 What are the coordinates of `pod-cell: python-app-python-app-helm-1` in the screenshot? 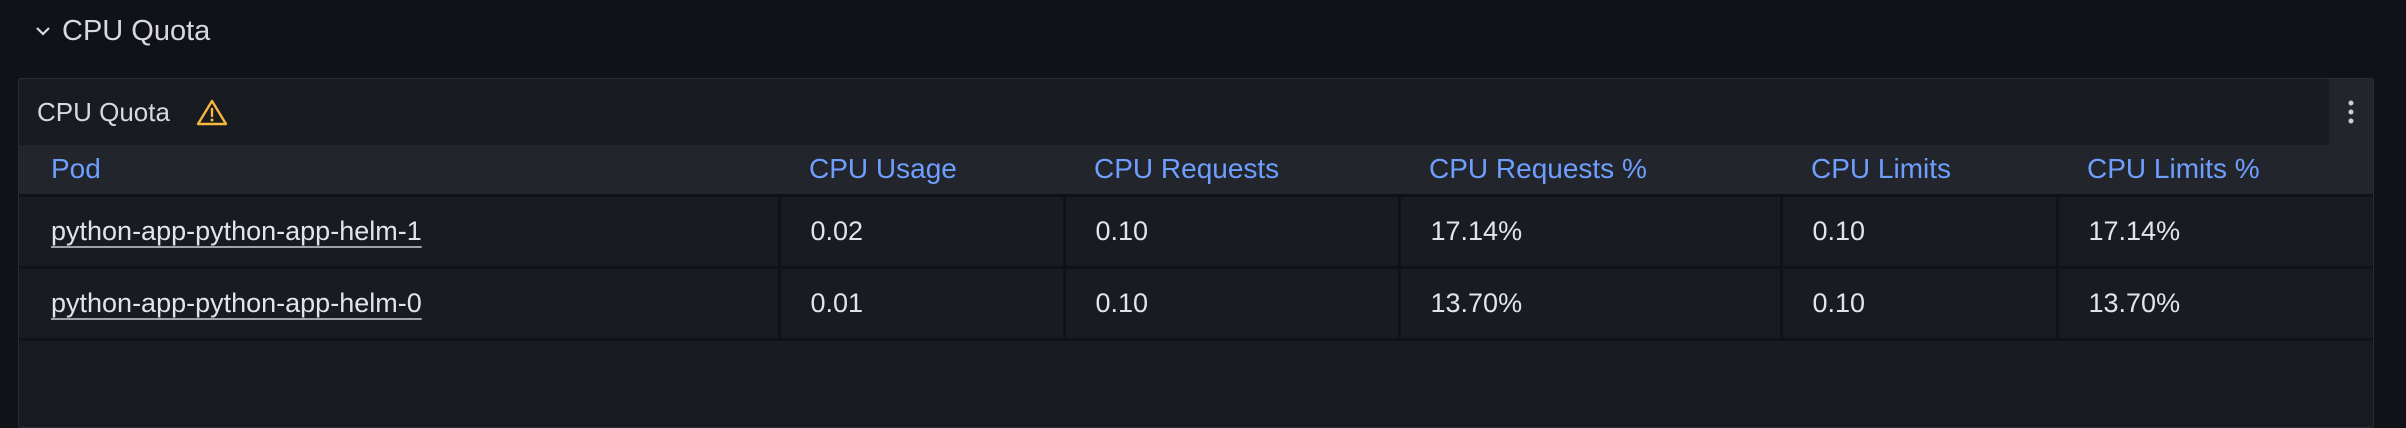 It's located at (400, 232).